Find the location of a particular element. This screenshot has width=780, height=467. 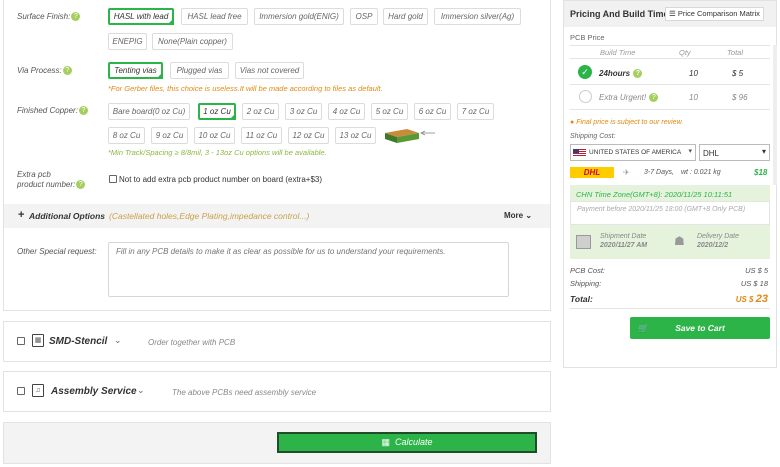

info-icon: ● is located at coordinates (572, 122).